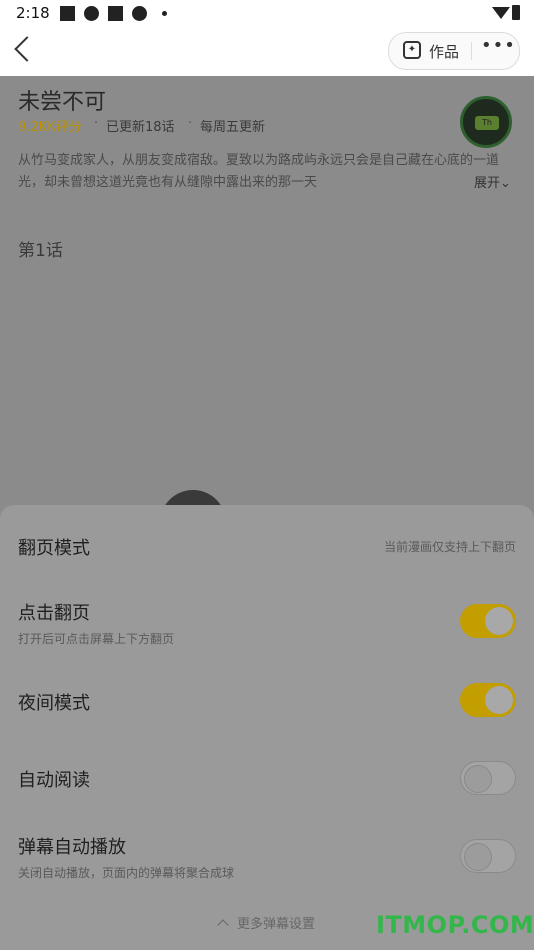 This screenshot has height=950, width=534. Describe the element at coordinates (412, 50) in the screenshot. I see `works-icon: ✦` at that location.